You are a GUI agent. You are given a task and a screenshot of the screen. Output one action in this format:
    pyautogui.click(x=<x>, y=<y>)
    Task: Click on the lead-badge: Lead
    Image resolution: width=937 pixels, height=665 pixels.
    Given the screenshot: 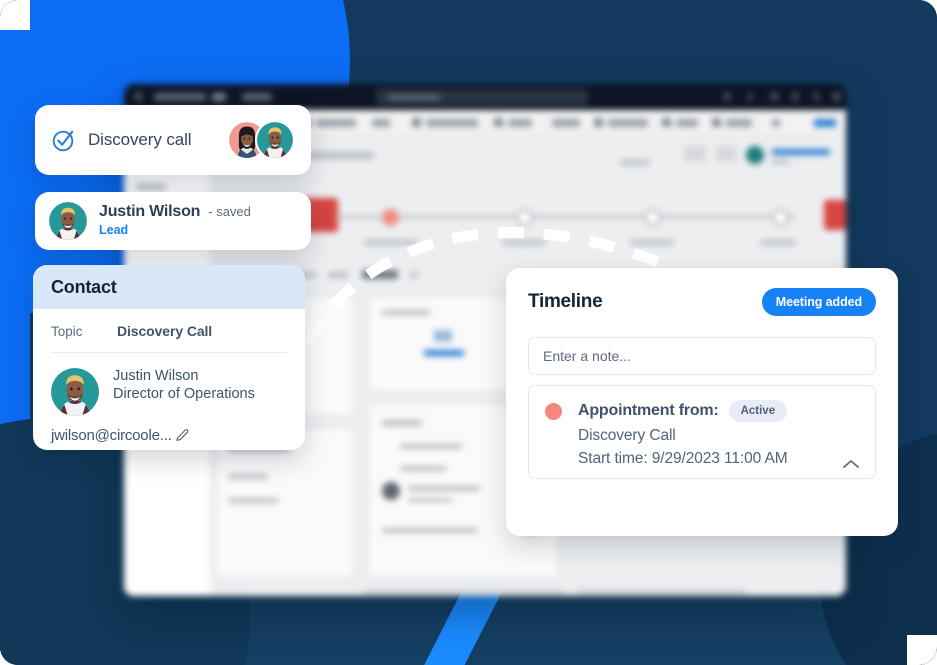 What is the action you would take?
    pyautogui.click(x=114, y=230)
    